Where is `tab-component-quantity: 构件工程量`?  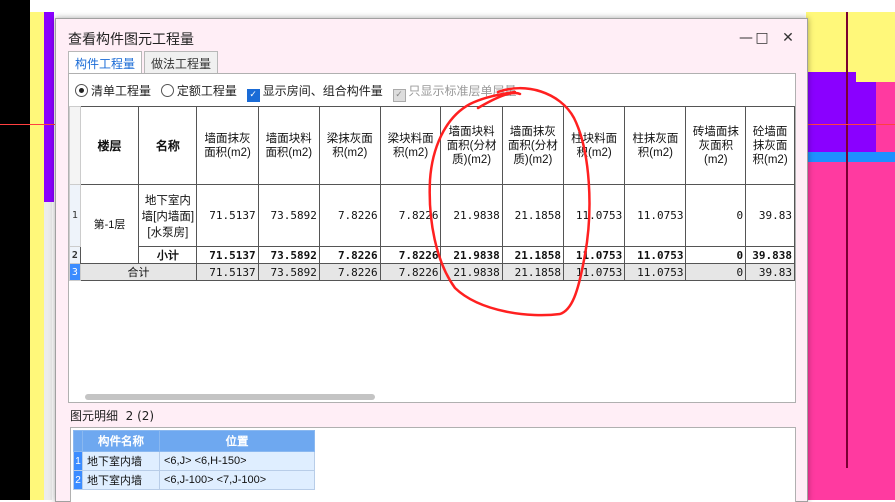
tab-component-quantity: 构件工程量 is located at coordinates (105, 63).